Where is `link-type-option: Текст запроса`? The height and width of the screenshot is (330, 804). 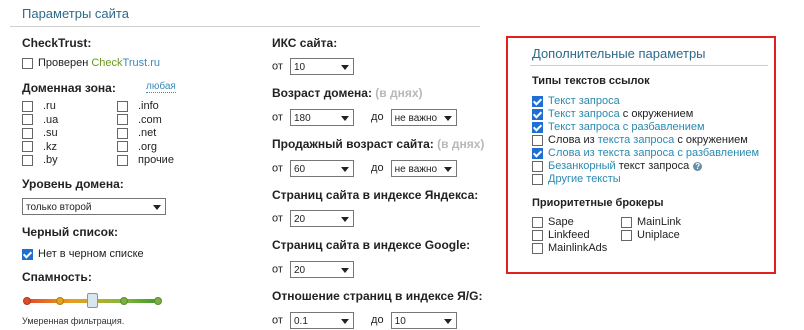
link-type-option: Текст запроса is located at coordinates (645, 101).